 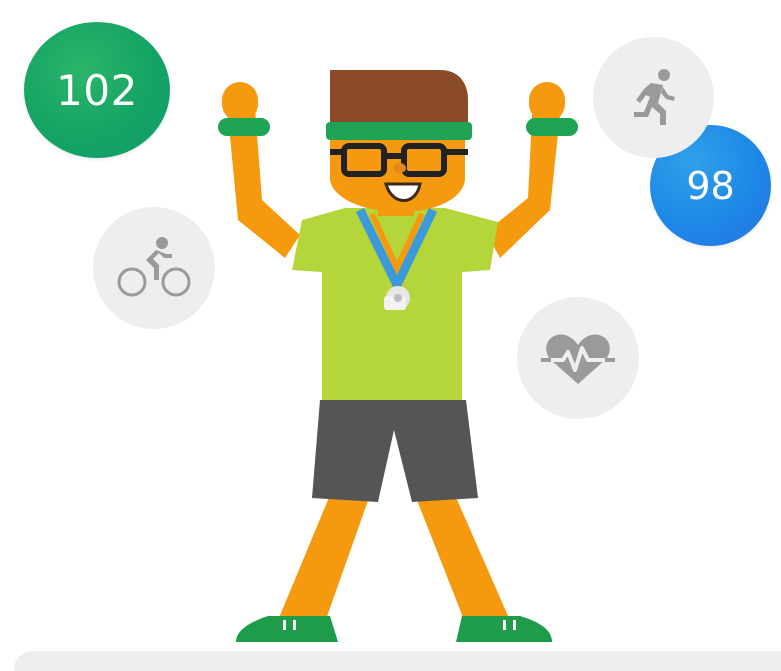 I want to click on legs, so click(x=394, y=560).